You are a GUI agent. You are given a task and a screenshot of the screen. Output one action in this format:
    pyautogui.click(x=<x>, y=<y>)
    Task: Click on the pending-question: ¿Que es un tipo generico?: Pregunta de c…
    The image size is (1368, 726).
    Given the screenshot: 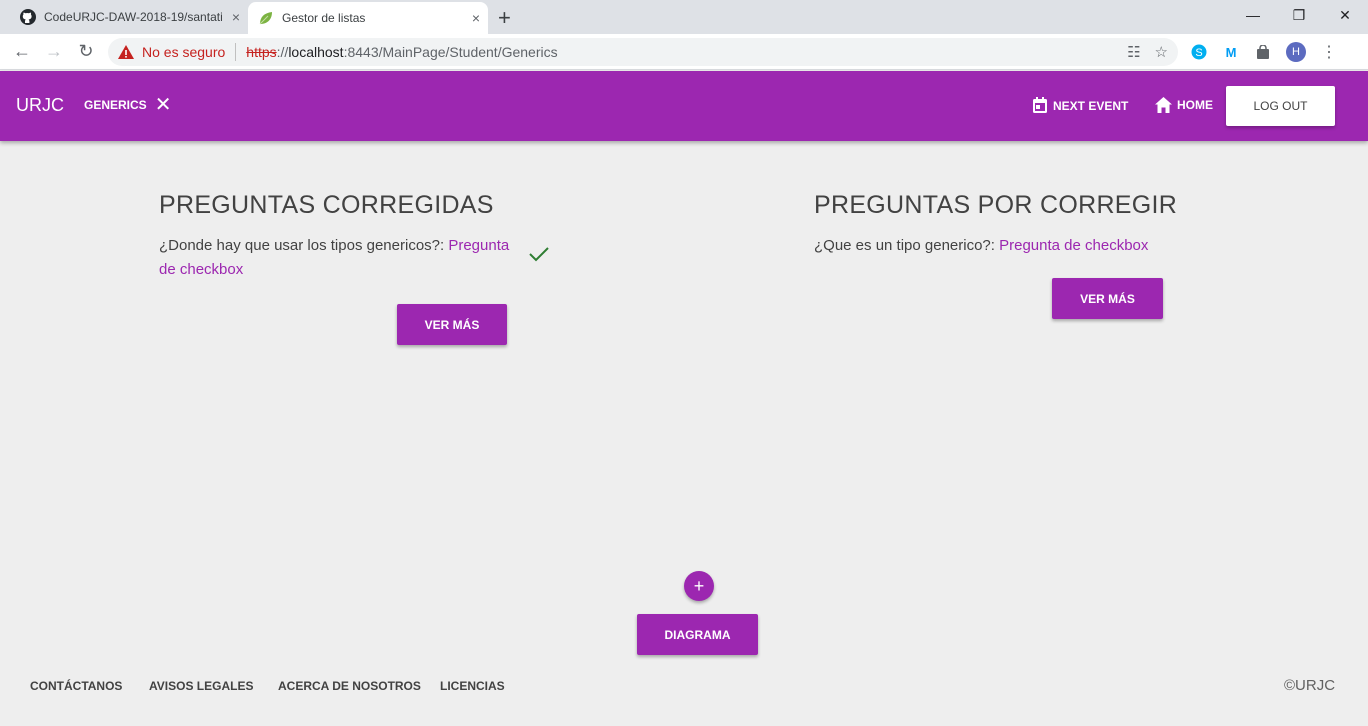 What is the action you would take?
    pyautogui.click(x=1014, y=246)
    